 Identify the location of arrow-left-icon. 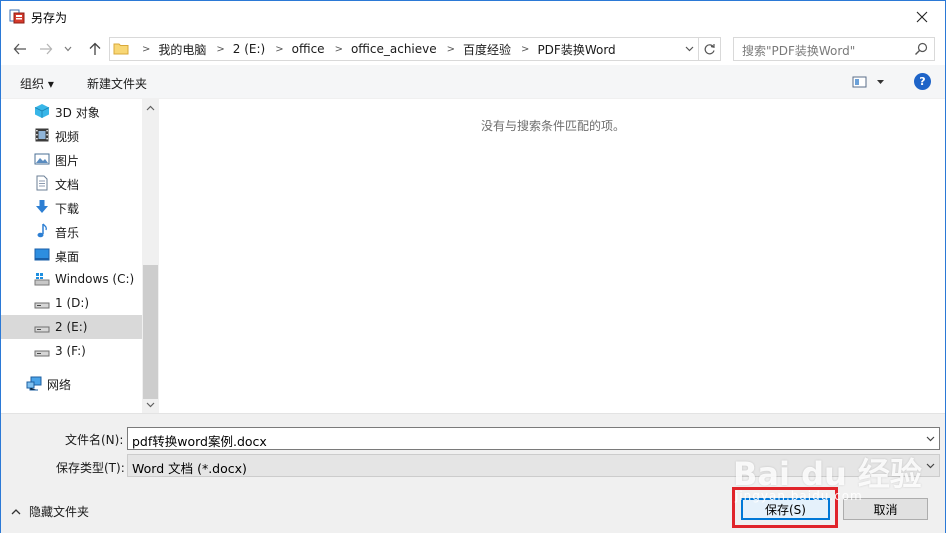
(19, 49).